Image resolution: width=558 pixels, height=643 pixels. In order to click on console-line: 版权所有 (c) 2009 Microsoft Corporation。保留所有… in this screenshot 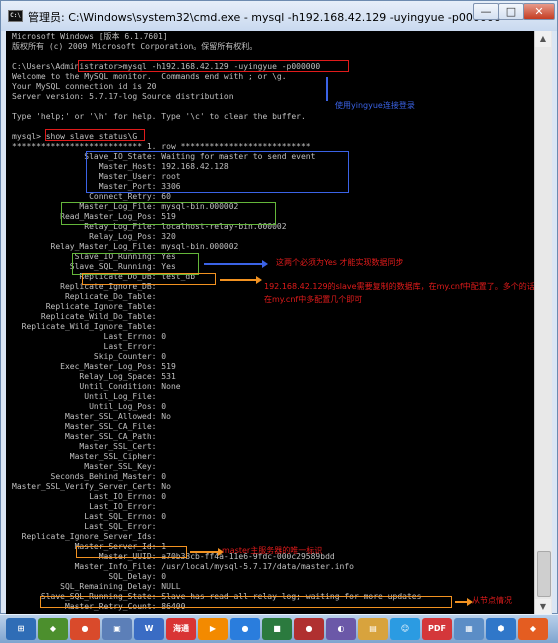, I will do `click(135, 46)`.